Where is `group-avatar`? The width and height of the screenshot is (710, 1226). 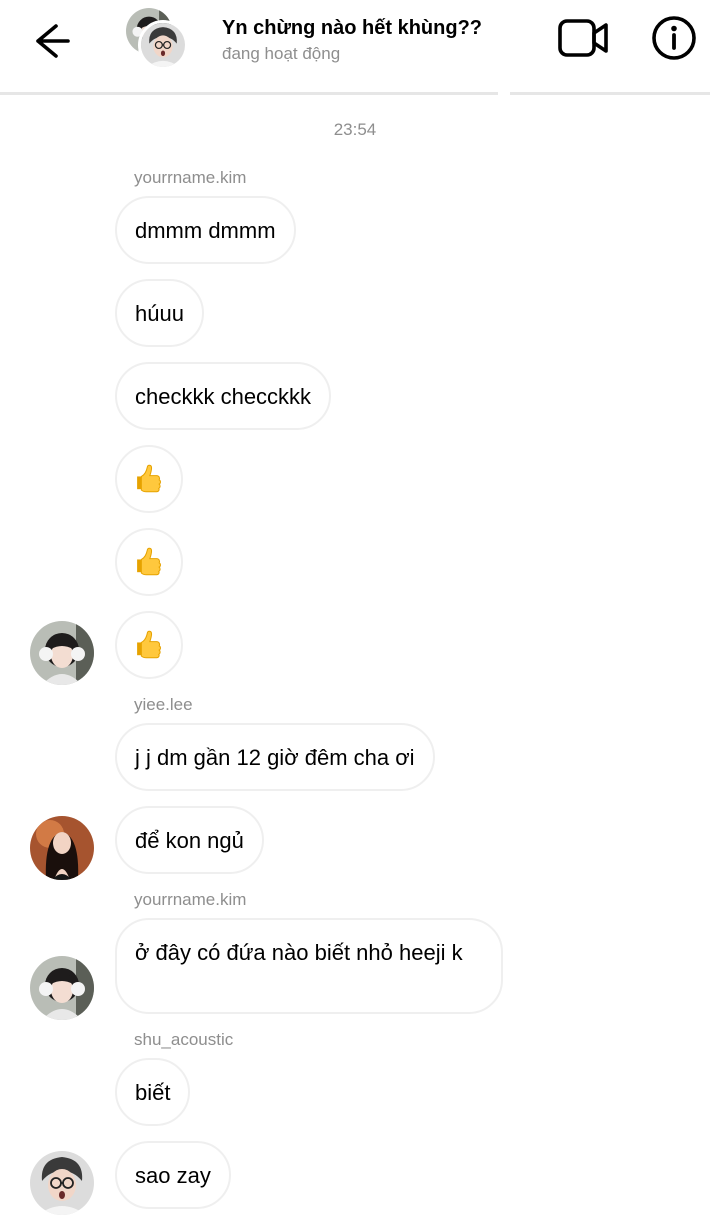
group-avatar is located at coordinates (158, 40).